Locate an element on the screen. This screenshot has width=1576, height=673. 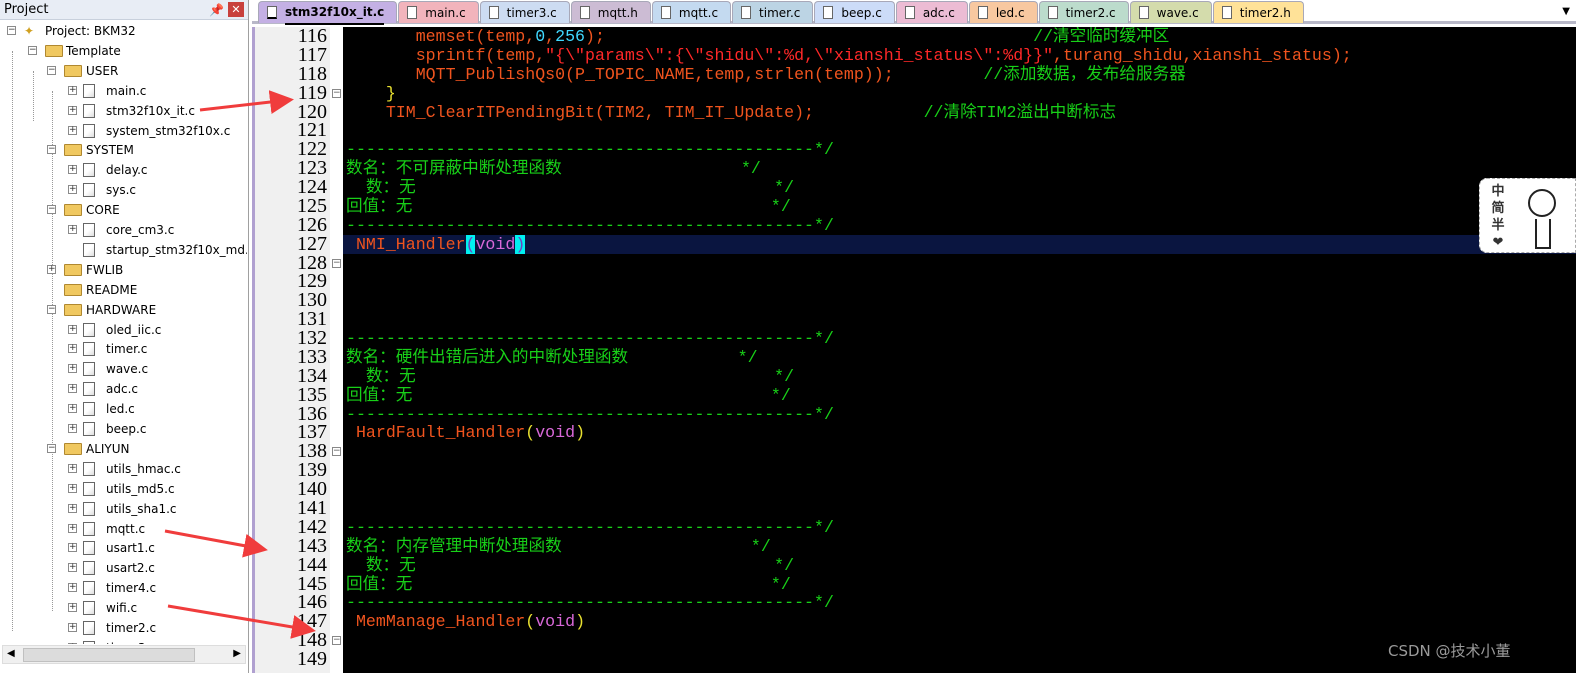
tab-mqtt-h: mqtt.h is located at coordinates (610, 12).